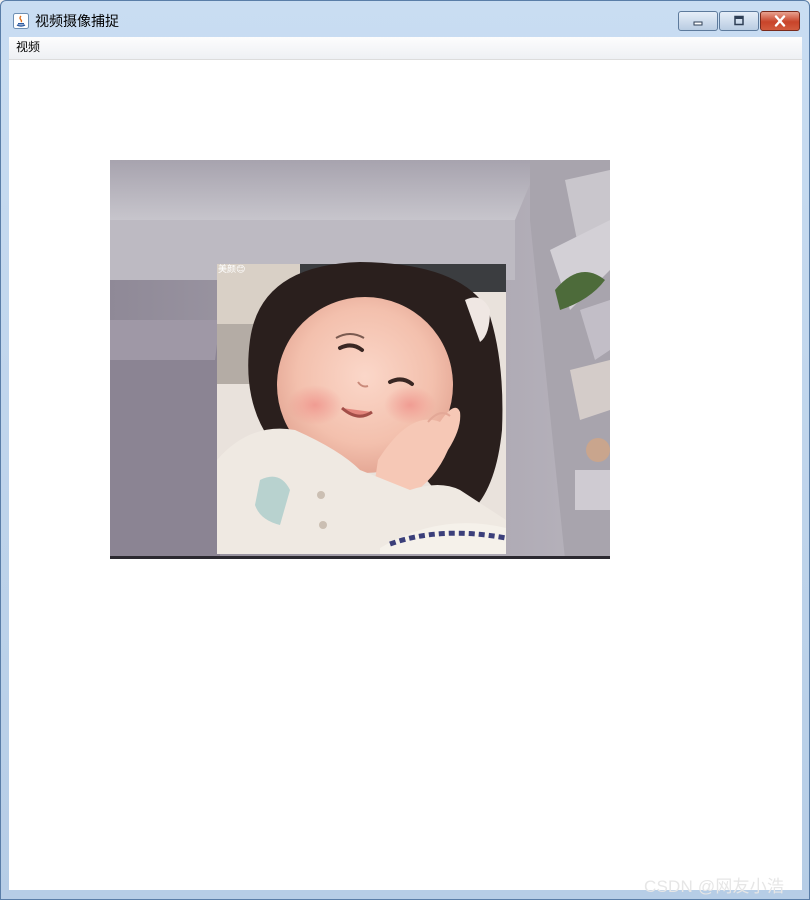 This screenshot has height=900, width=810. I want to click on csdn-watermark: CSDN @网友小浩, so click(714, 886).